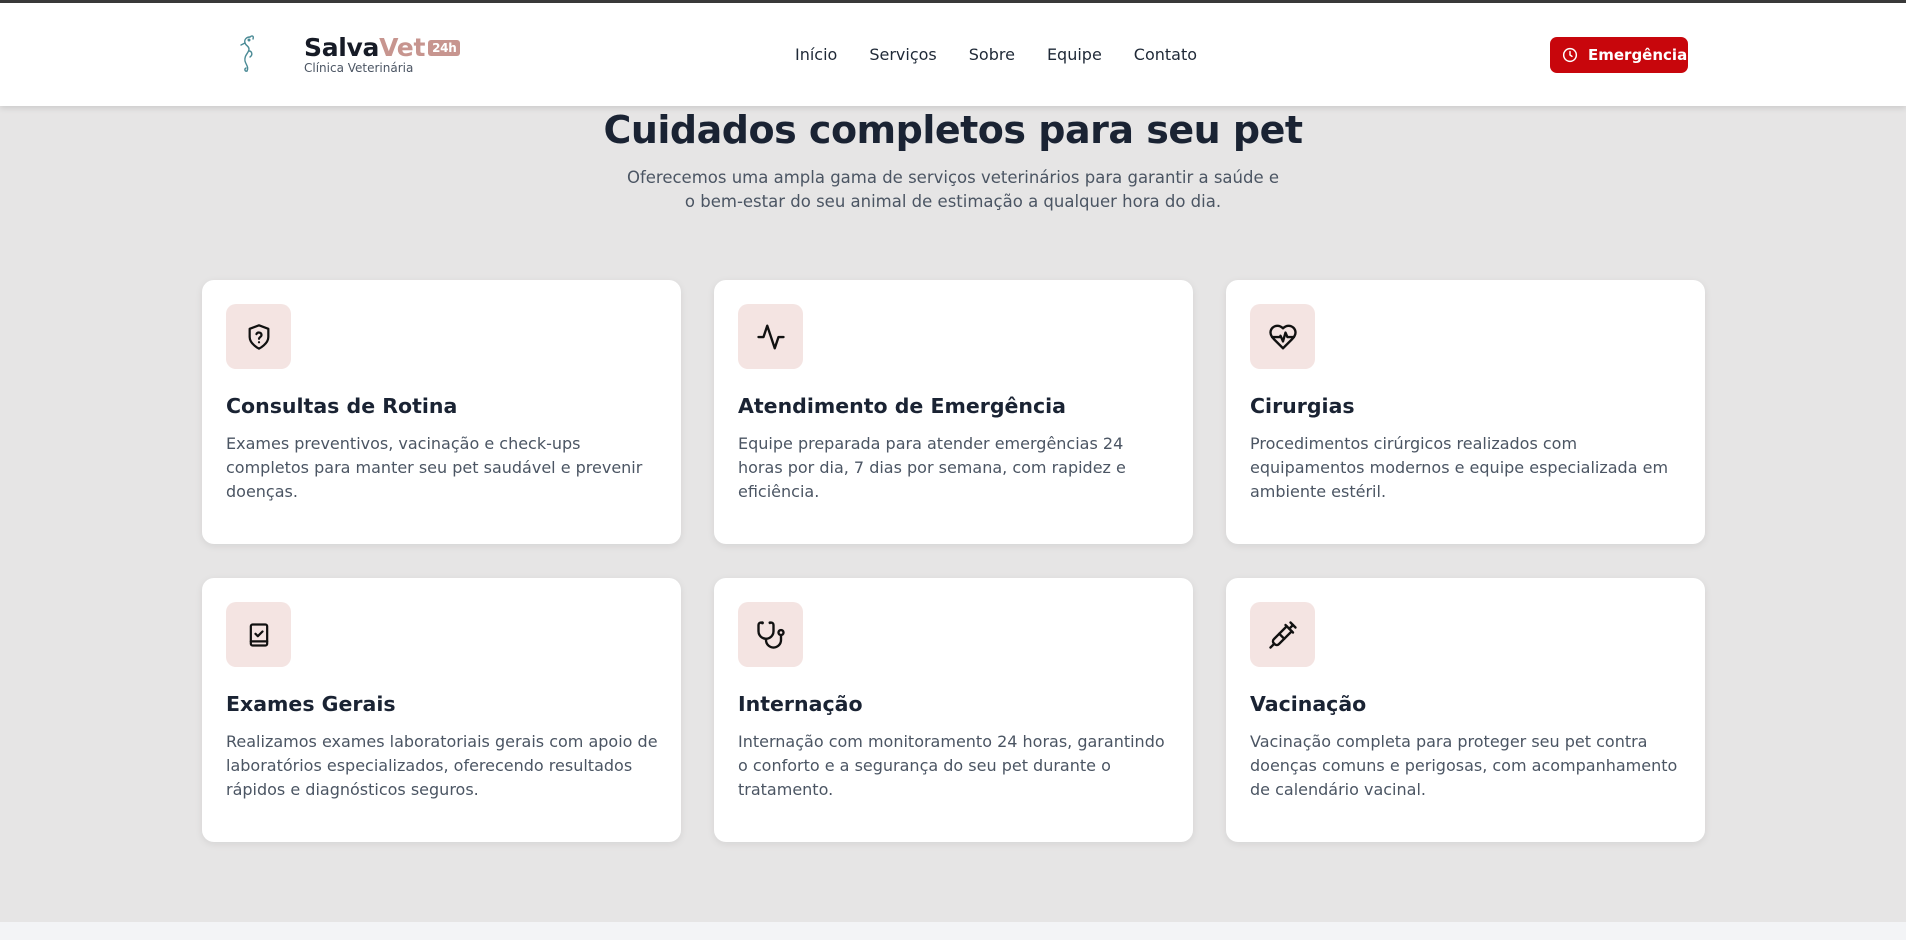 The width and height of the screenshot is (1906, 940). What do you see at coordinates (902, 54) in the screenshot?
I see `nav-item-servicos: Serviços` at bounding box center [902, 54].